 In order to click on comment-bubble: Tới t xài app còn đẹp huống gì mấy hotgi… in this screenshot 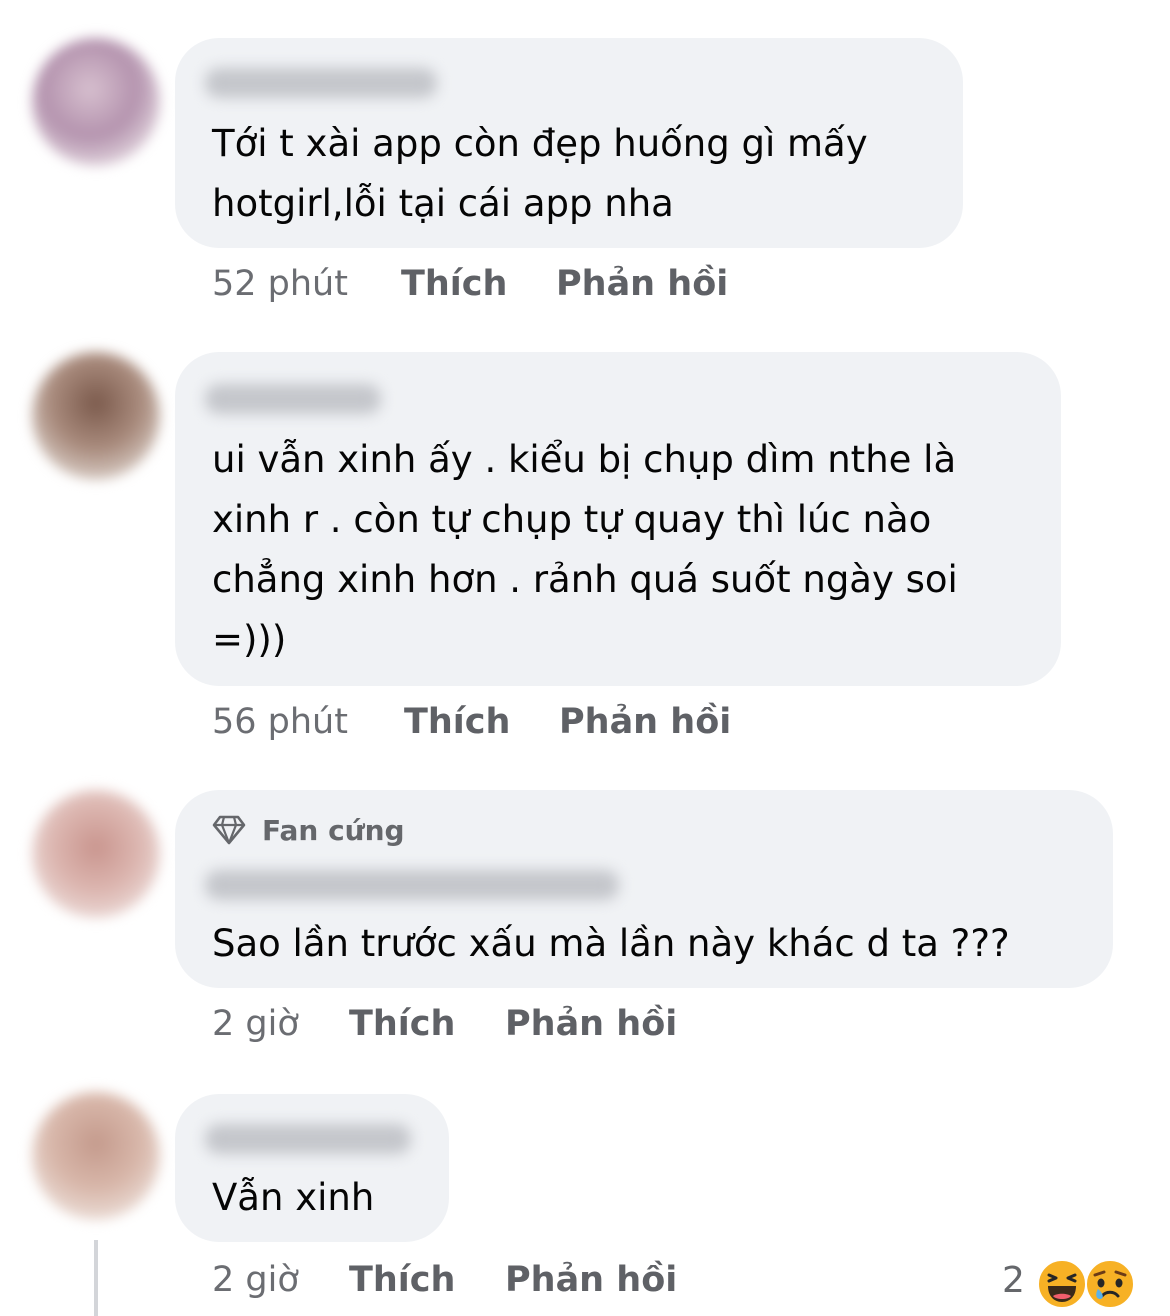, I will do `click(569, 143)`.